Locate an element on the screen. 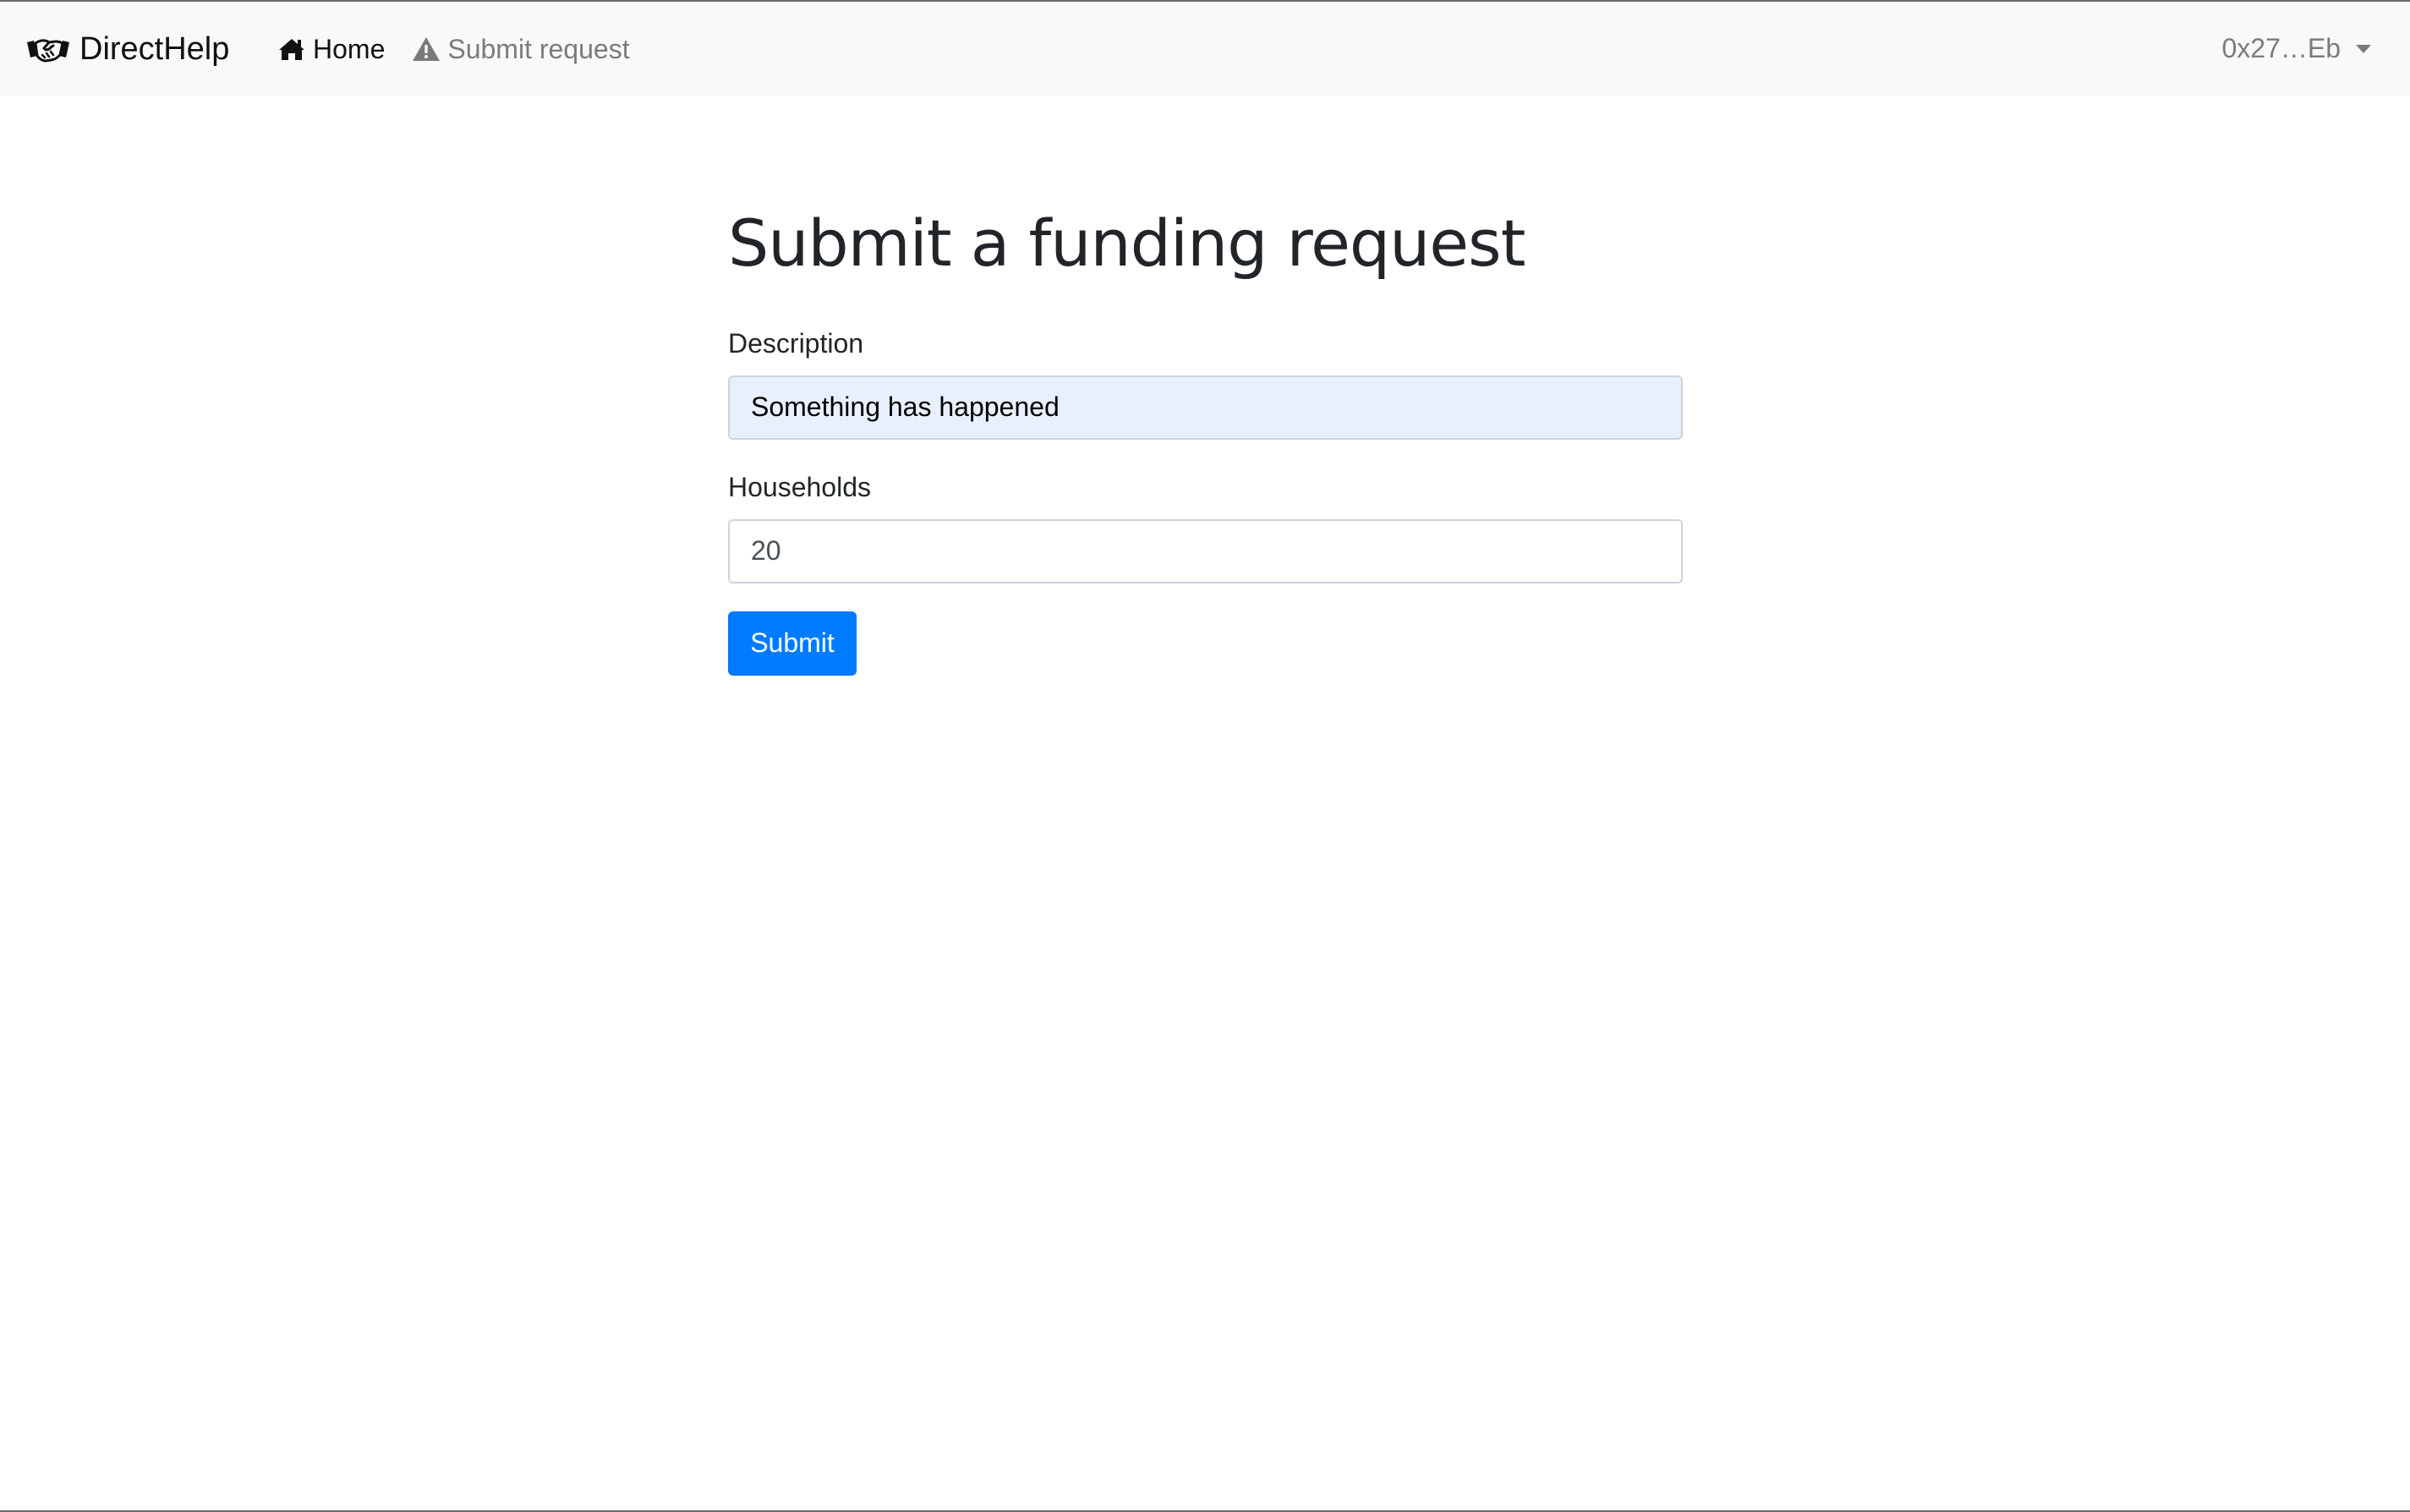 The height and width of the screenshot is (1512, 2410). brand-link: DirectHelp is located at coordinates (127, 49).